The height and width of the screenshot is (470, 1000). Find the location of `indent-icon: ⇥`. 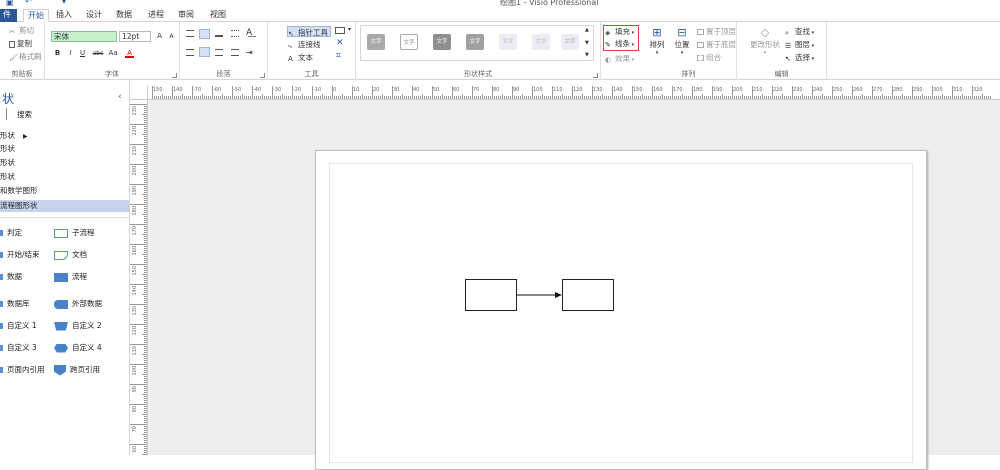

indent-icon: ⇥ is located at coordinates (249, 52).